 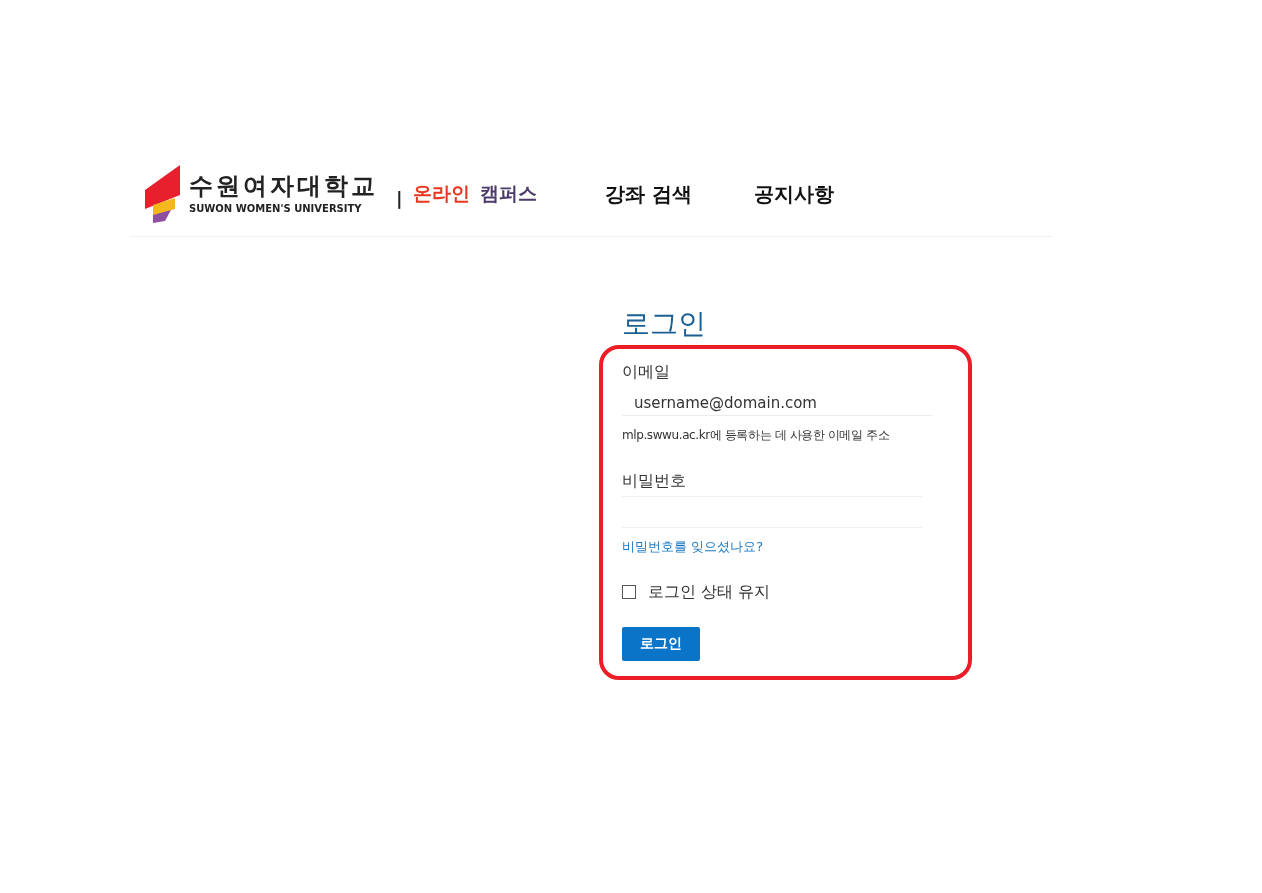 I want to click on email-input: username@domain.com, so click(x=777, y=403).